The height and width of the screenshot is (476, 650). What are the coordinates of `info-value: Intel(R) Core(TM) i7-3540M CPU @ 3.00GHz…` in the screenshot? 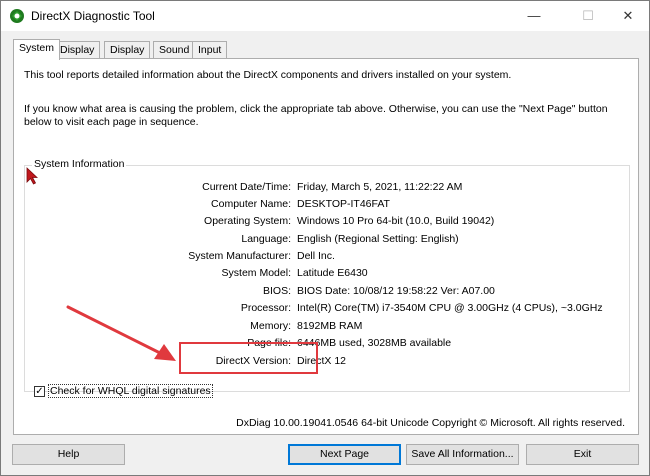 It's located at (450, 308).